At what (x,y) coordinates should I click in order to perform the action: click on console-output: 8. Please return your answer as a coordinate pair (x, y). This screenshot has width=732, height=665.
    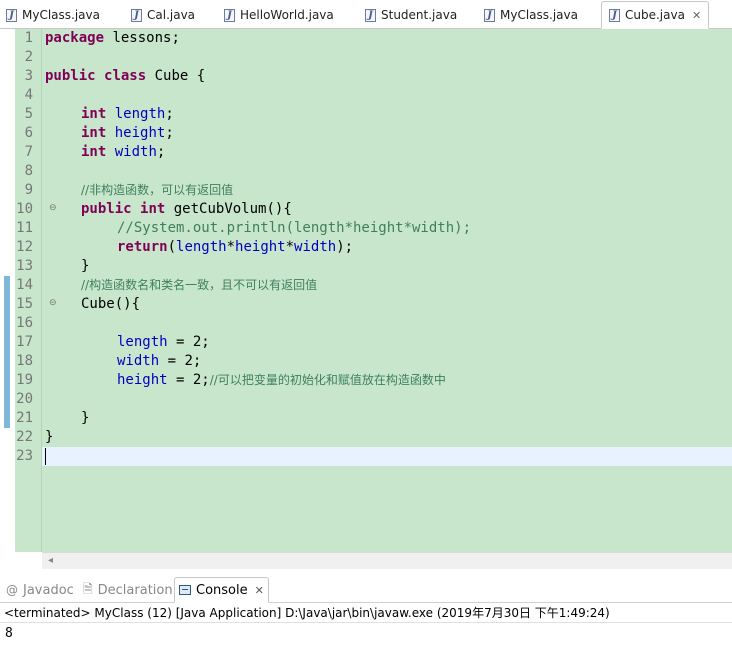
    Looking at the image, I should click on (9, 634).